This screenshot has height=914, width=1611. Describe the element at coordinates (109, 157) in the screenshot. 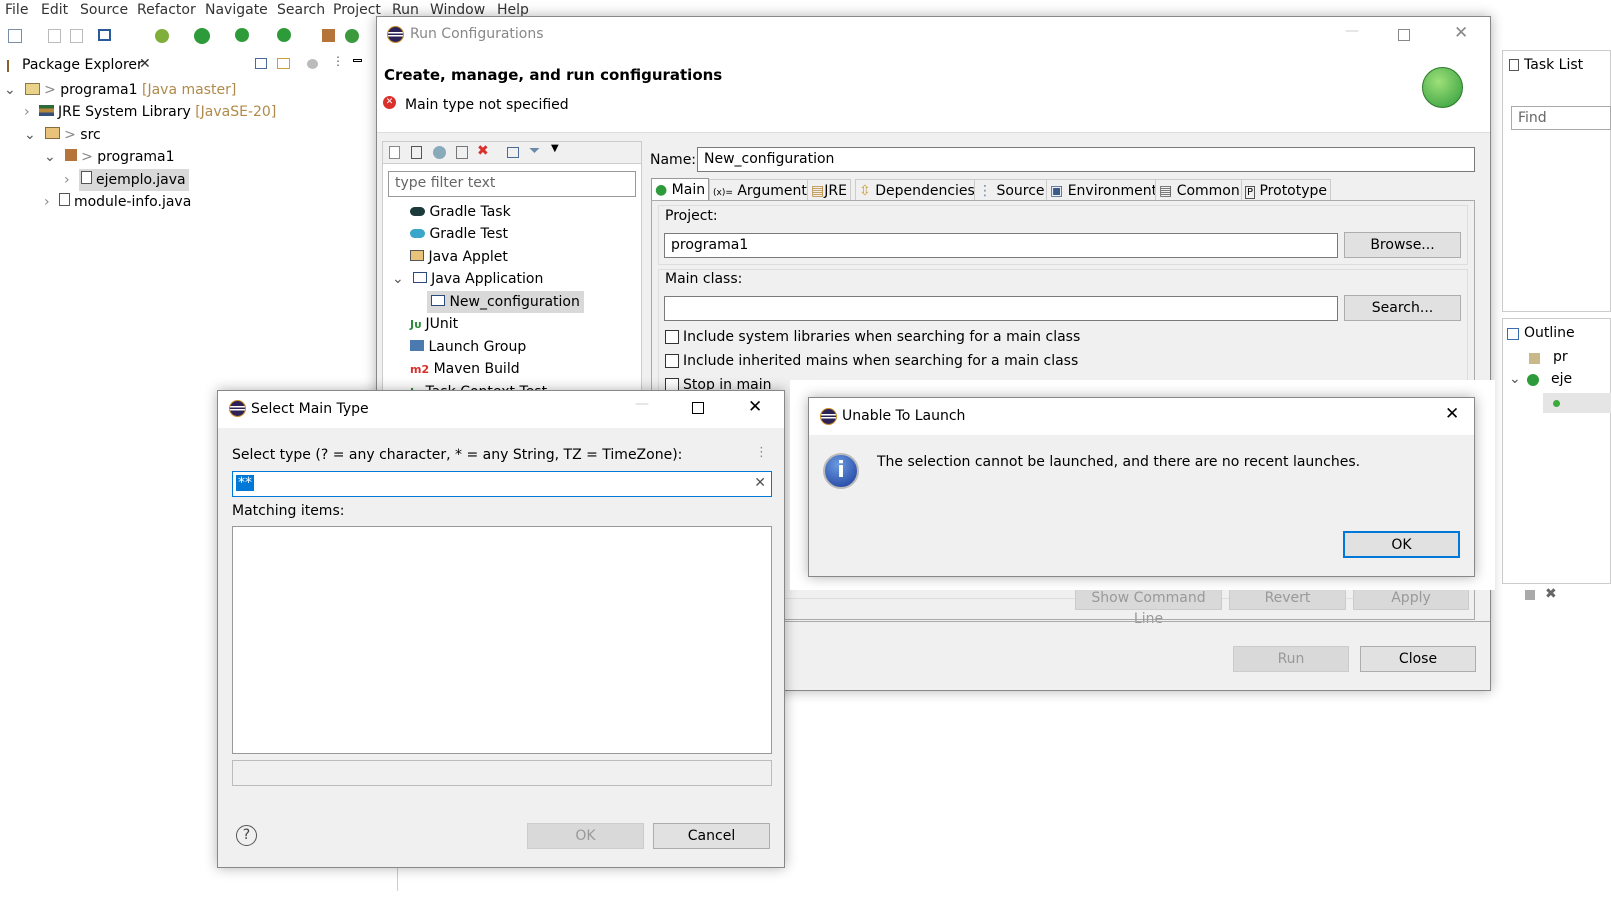

I see `tree-item-package: ⌄ > programa1` at that location.